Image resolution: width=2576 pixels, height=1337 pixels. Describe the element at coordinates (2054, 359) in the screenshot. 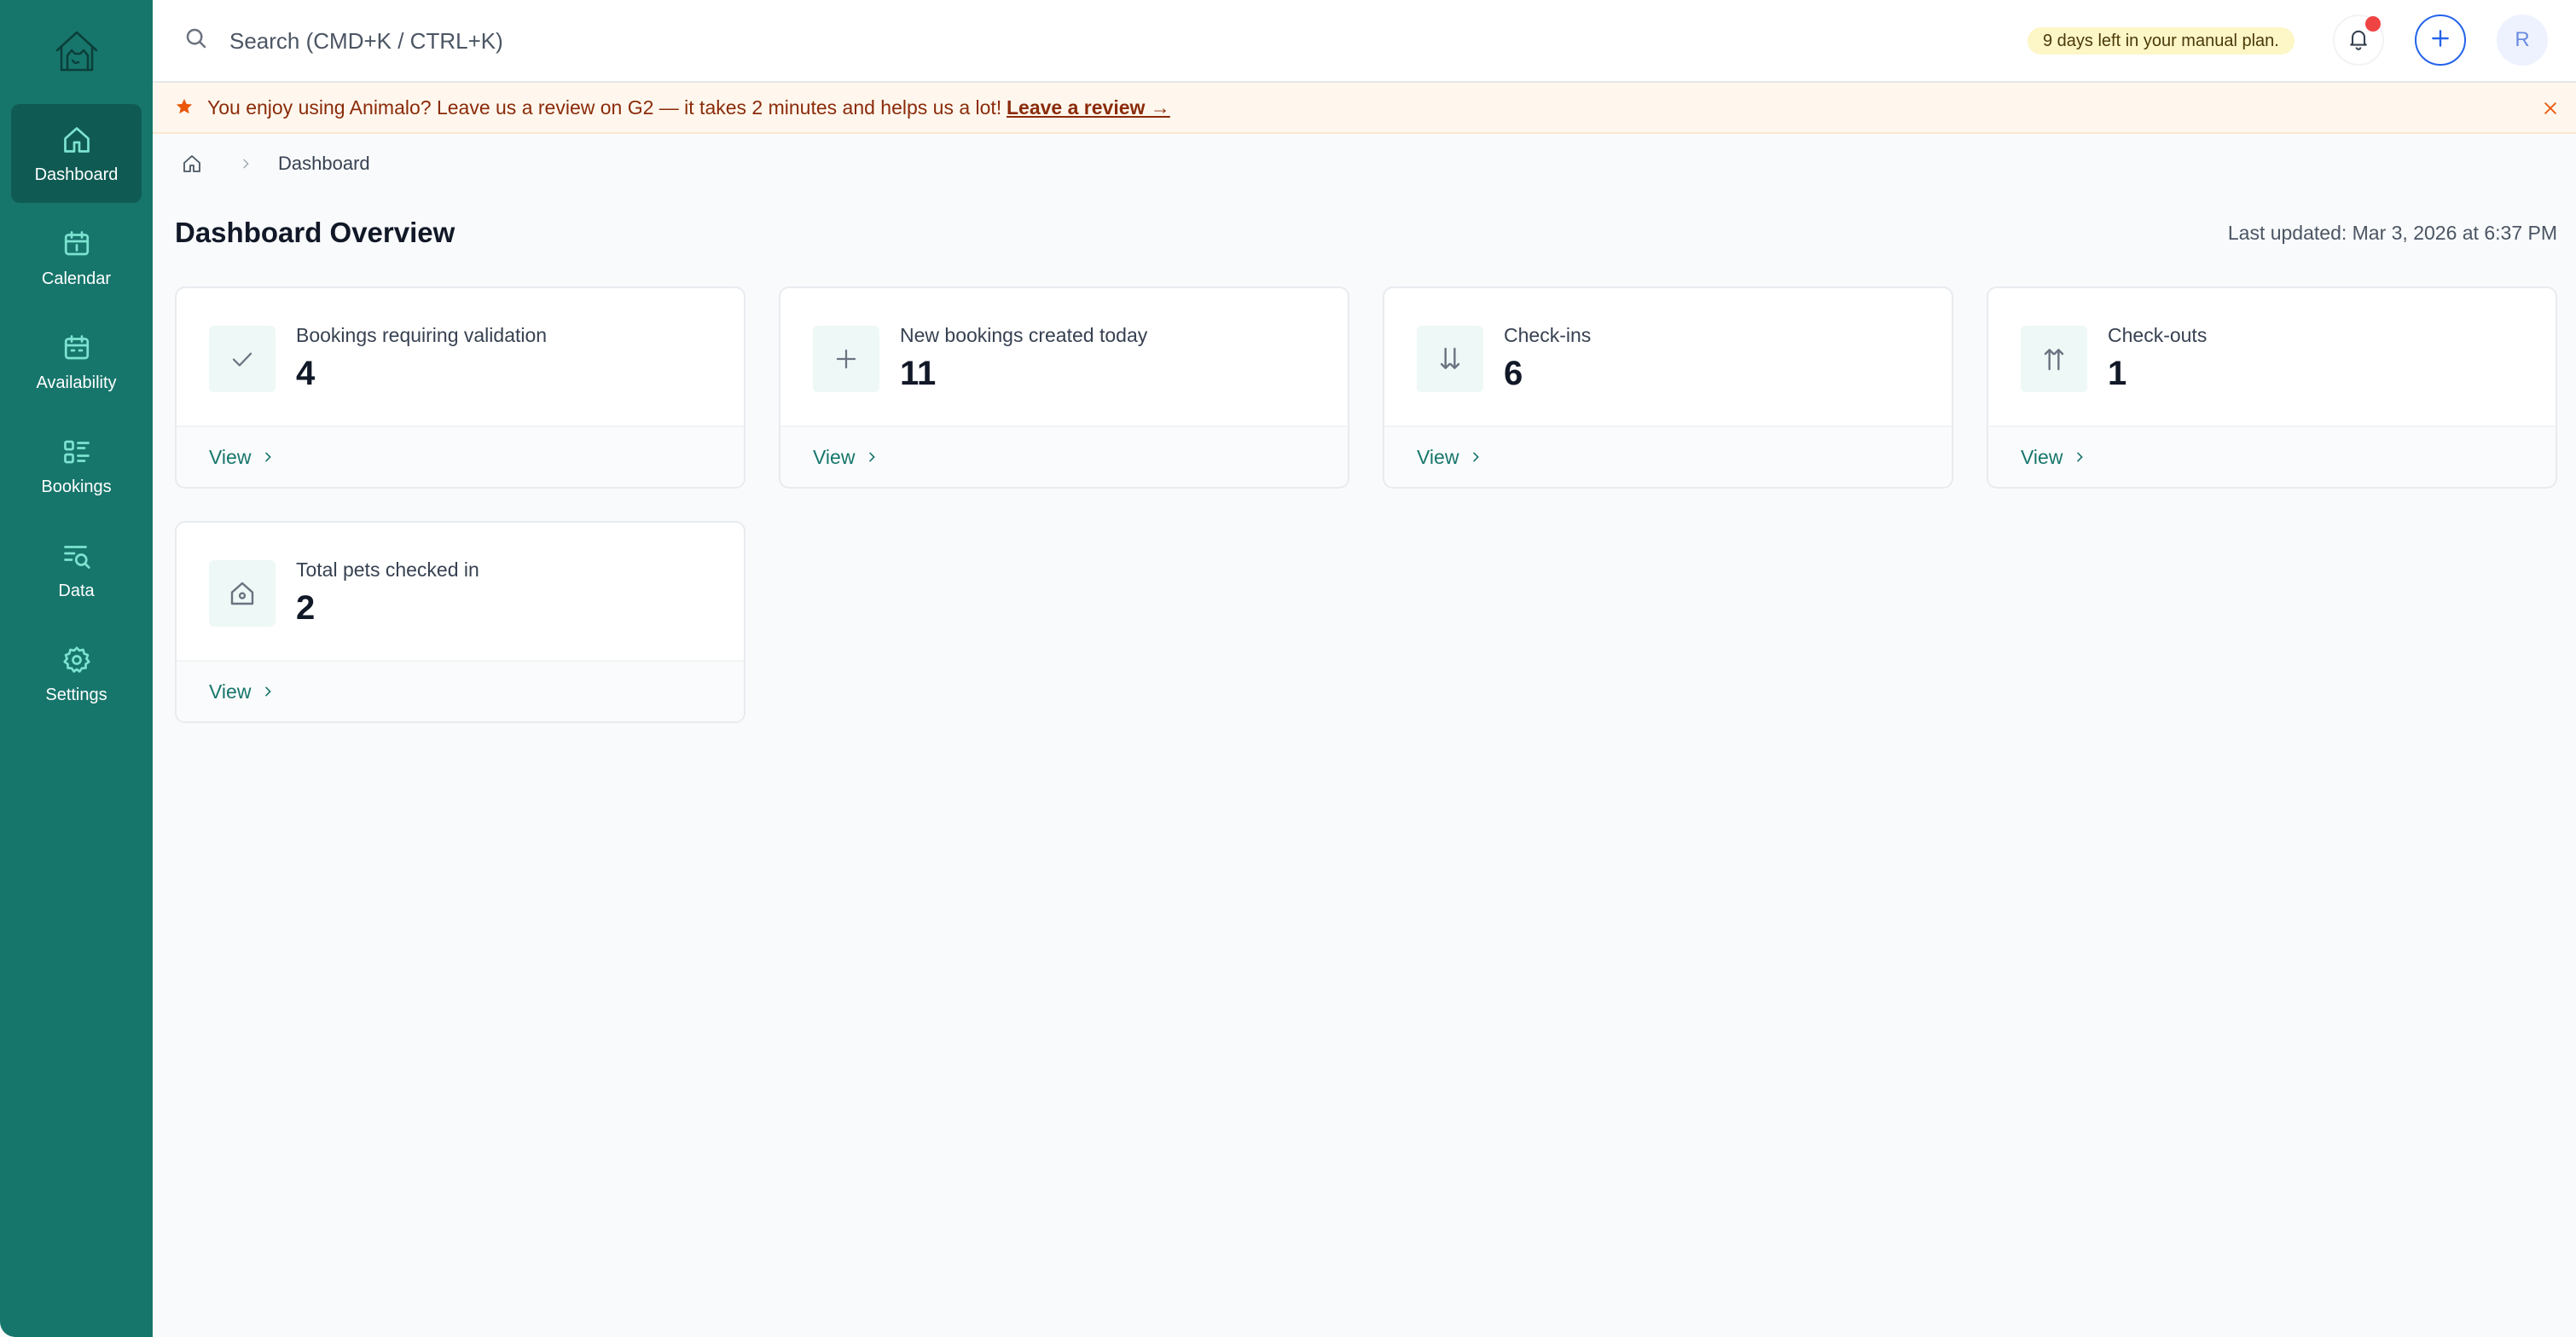

I see `arrows-up-icon` at that location.